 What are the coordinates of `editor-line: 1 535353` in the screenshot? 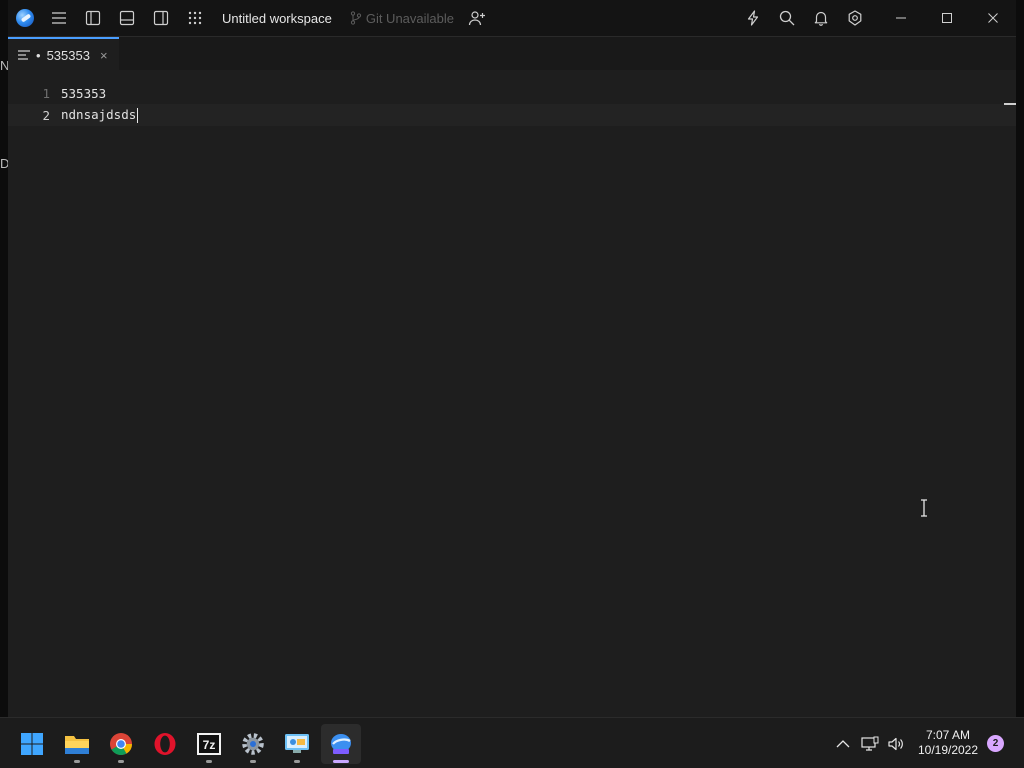 It's located at (512, 93).